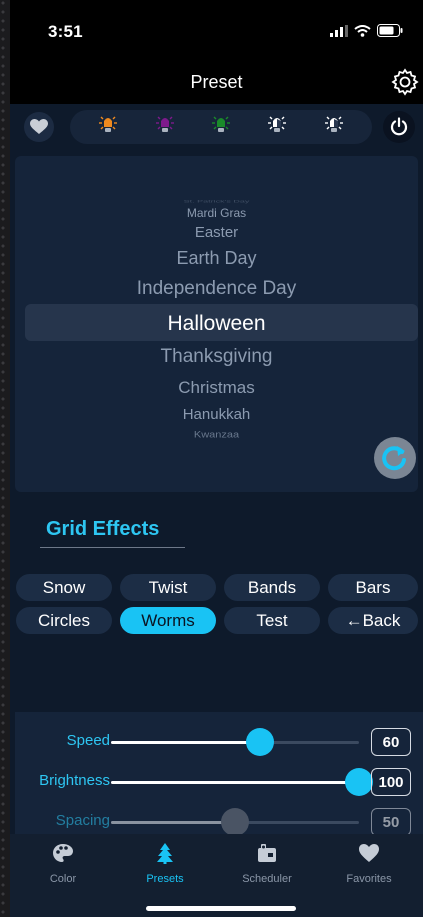  Describe the element at coordinates (216, 388) in the screenshot. I see `picker-item: Christmas` at that location.